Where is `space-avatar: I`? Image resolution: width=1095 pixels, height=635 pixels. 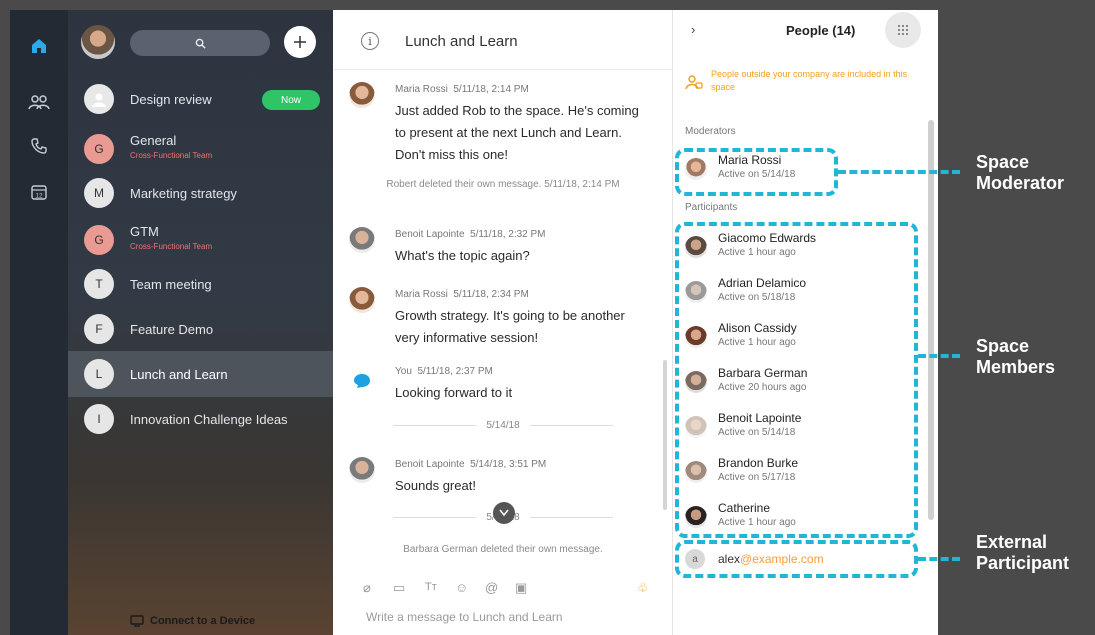 space-avatar: I is located at coordinates (99, 419).